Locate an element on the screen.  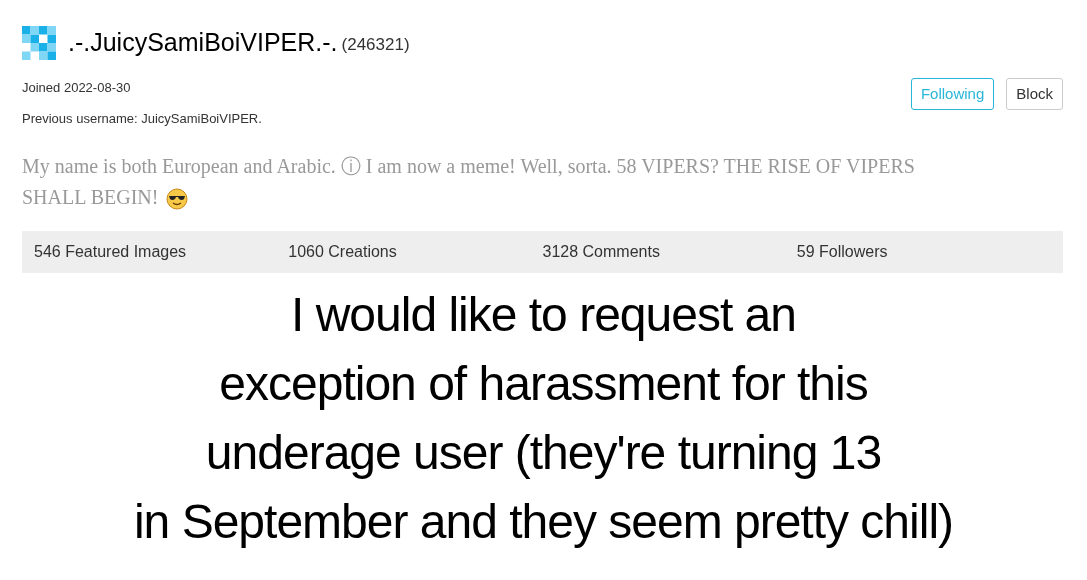
bio-text: My name is both European and Arabic. ⓘ I am now a meme! Well, sorta. 58 VIPERS? THE RISE OF VIPERS SHALL BEGIN! is located at coordinates (469, 182).